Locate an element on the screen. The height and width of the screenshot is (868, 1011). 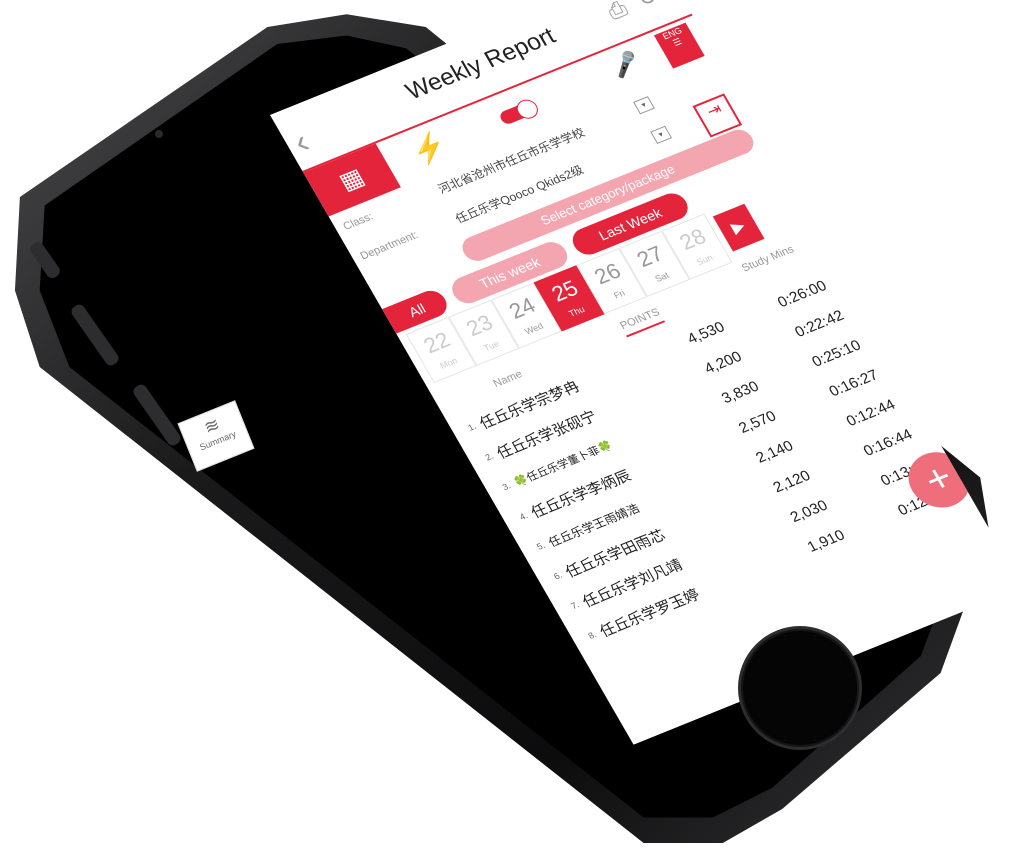
logo-icon: ⚡ is located at coordinates (429, 148).